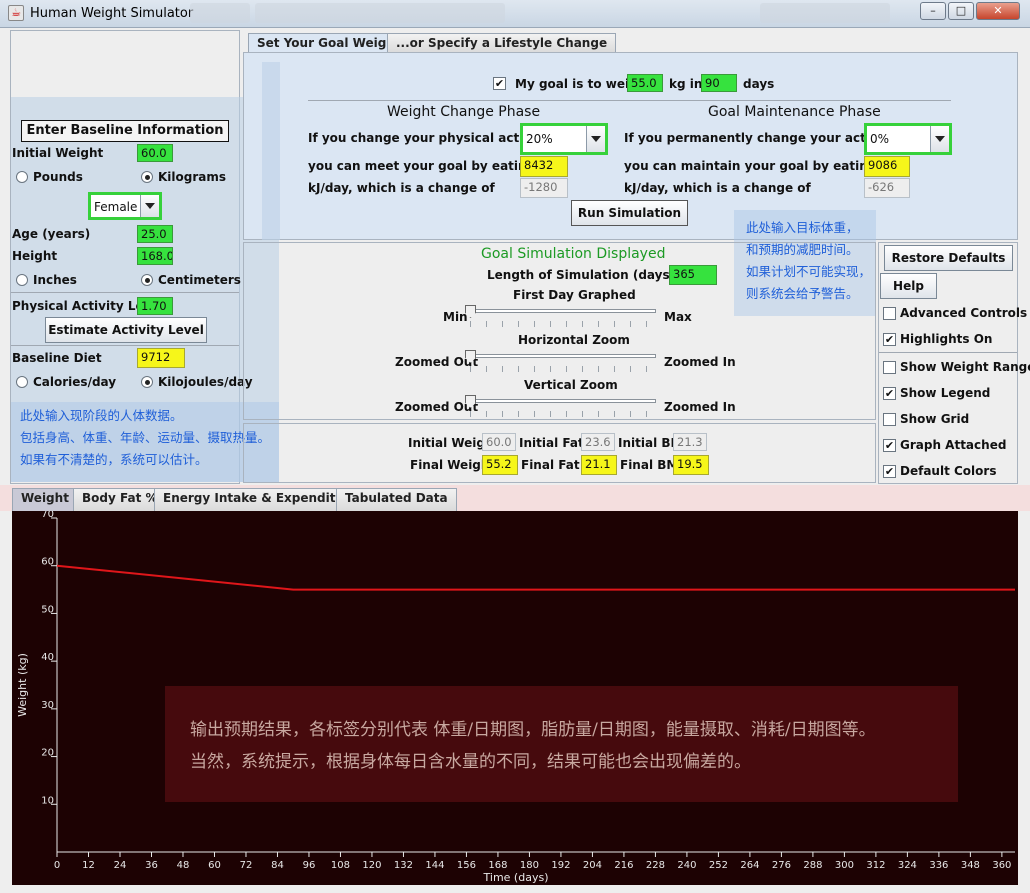 This screenshot has height=893, width=1030. What do you see at coordinates (464, 112) in the screenshot?
I see `weight-change-phase-title: Weight Change Phase` at bounding box center [464, 112].